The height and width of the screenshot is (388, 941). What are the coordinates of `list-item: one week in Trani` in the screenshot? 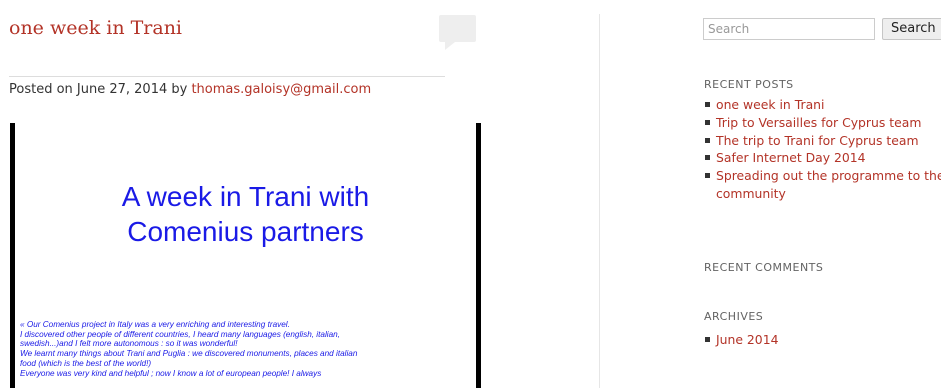 It's located at (822, 105).